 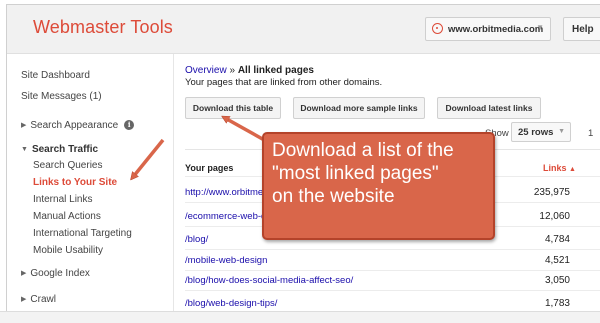 What do you see at coordinates (62, 199) in the screenshot?
I see `sidebar-item-internal-links: Internal Links` at bounding box center [62, 199].